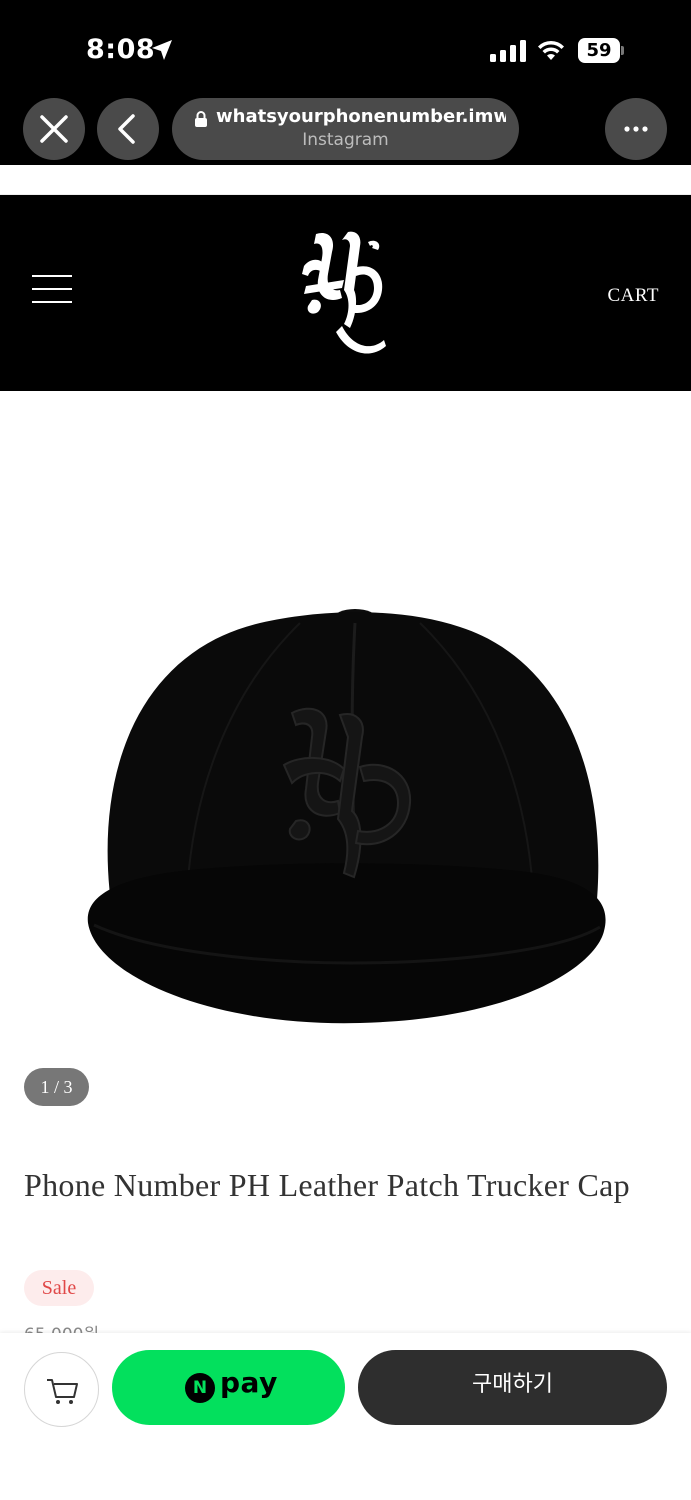 This screenshot has height=1500, width=691. Describe the element at coordinates (59, 1288) in the screenshot. I see `sale-badge: Sale` at that location.